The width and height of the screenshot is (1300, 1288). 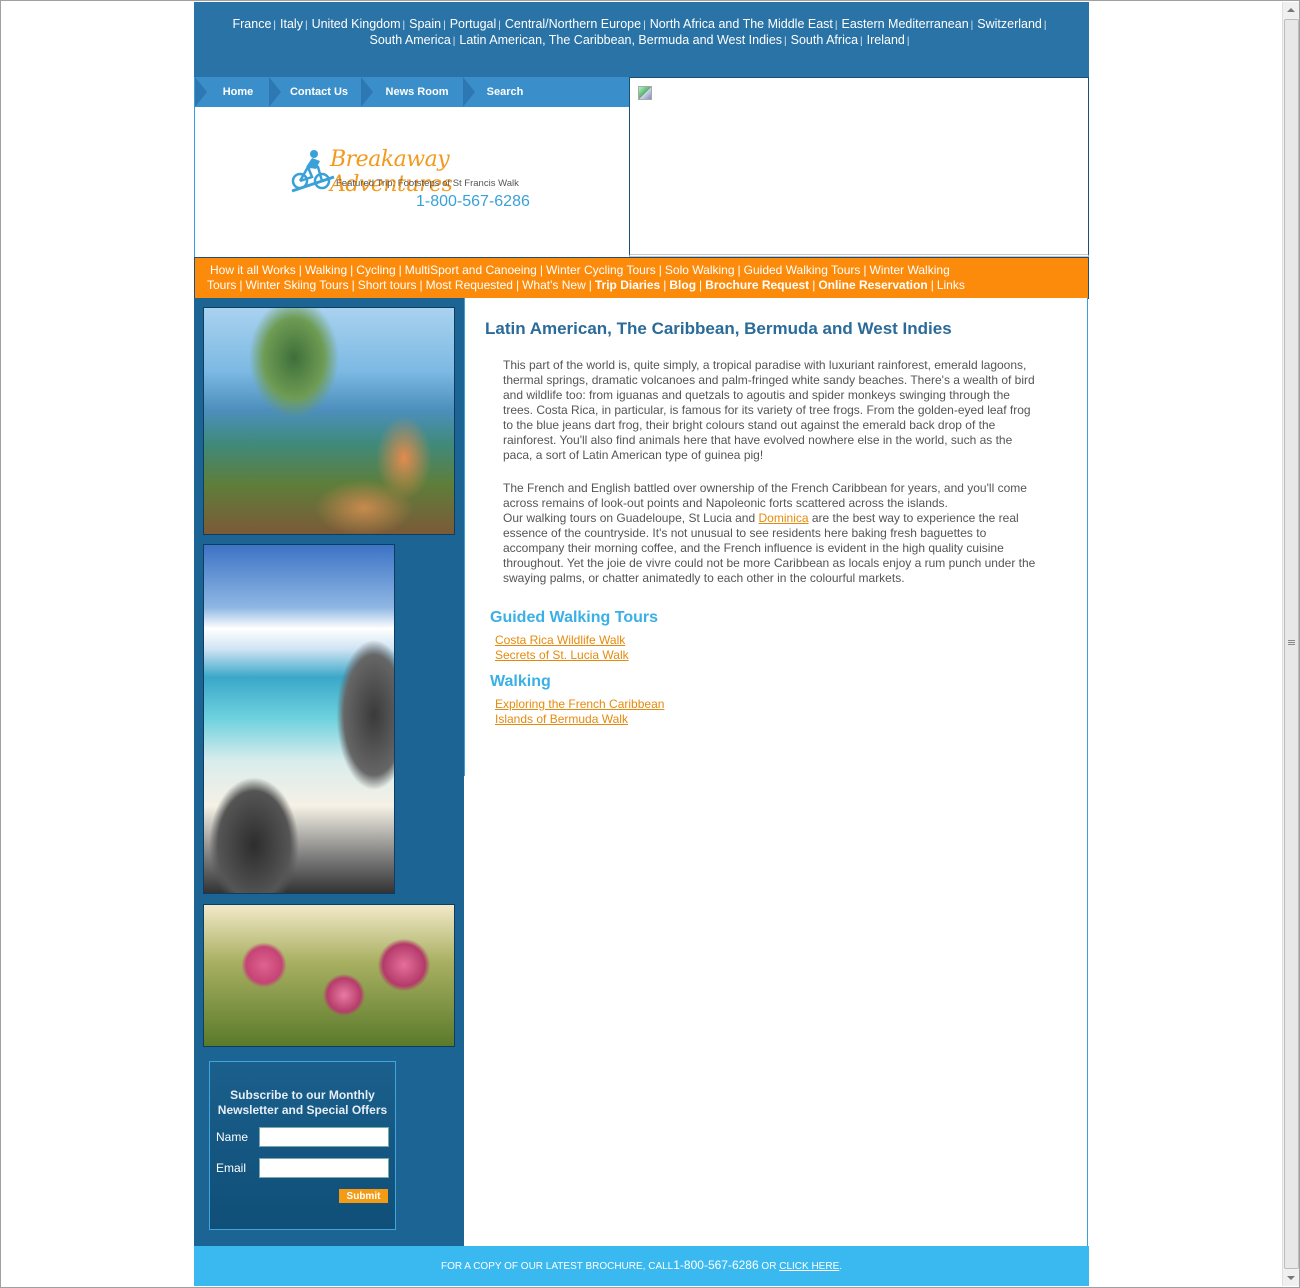 What do you see at coordinates (872, 285) in the screenshot?
I see `activity-link: Online Reservation` at bounding box center [872, 285].